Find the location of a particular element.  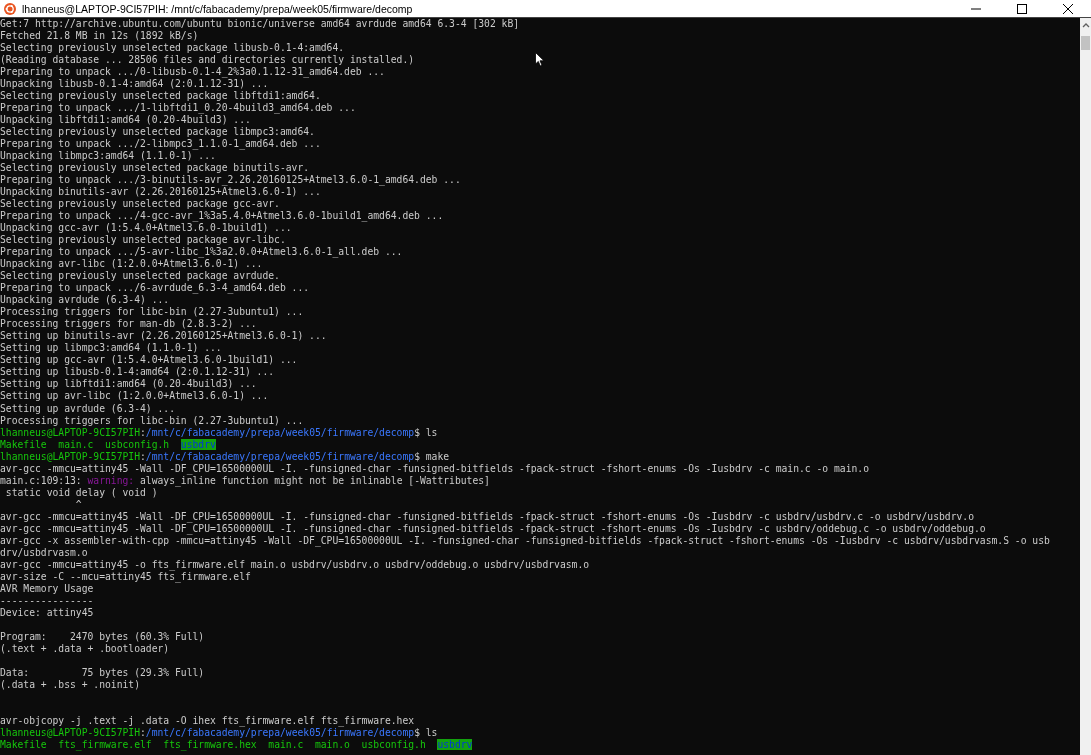

terminal-line: avr-gcc -mmcu=attiny45 -o fts_firmware.elf main.o usbdrv/usbdrv.o usbdrv/oddebug.o usbdrv/usbdrvasm.o is located at coordinates (295, 564).